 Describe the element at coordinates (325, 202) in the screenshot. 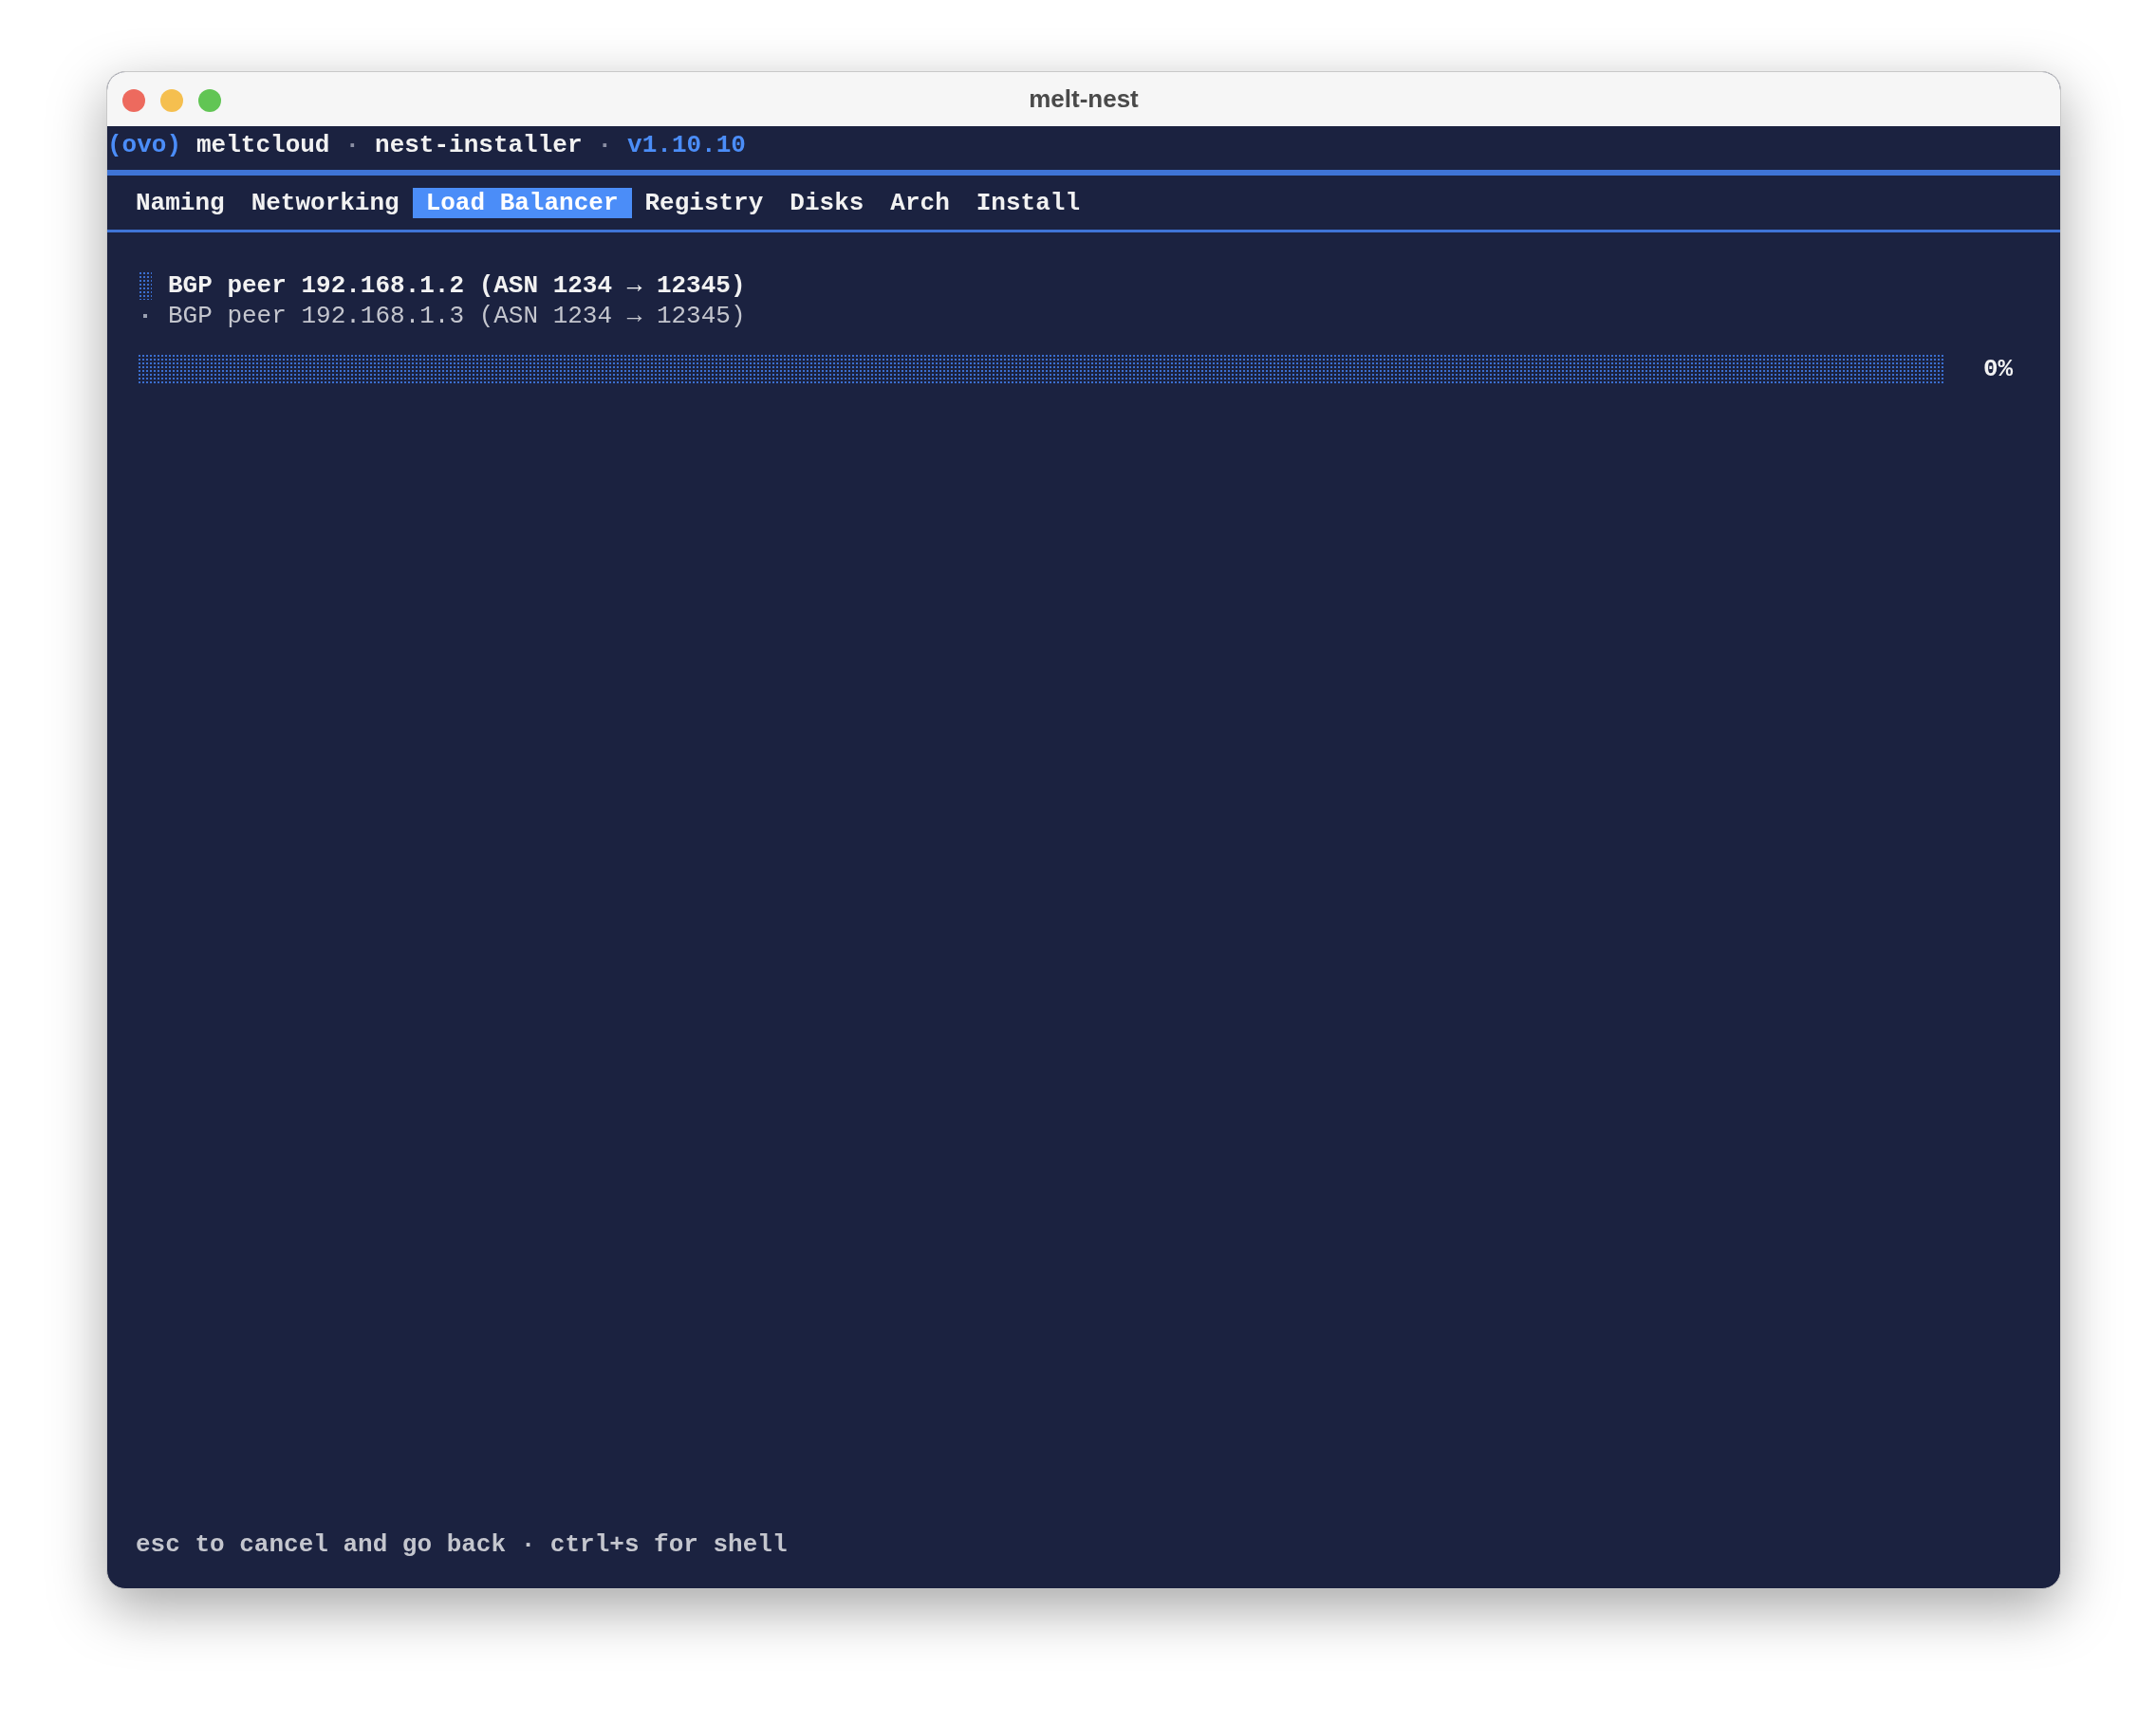

I see `tab: Networking` at that location.